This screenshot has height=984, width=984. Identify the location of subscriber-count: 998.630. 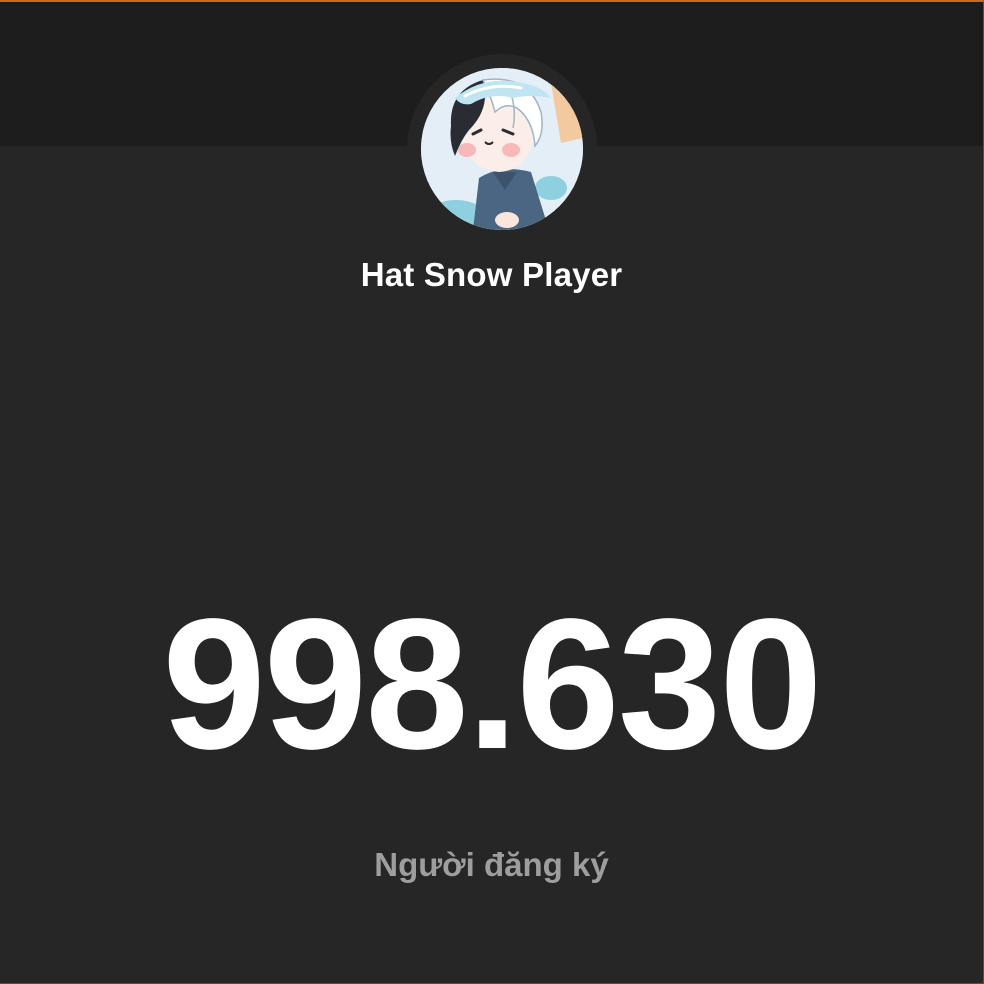
(492, 684).